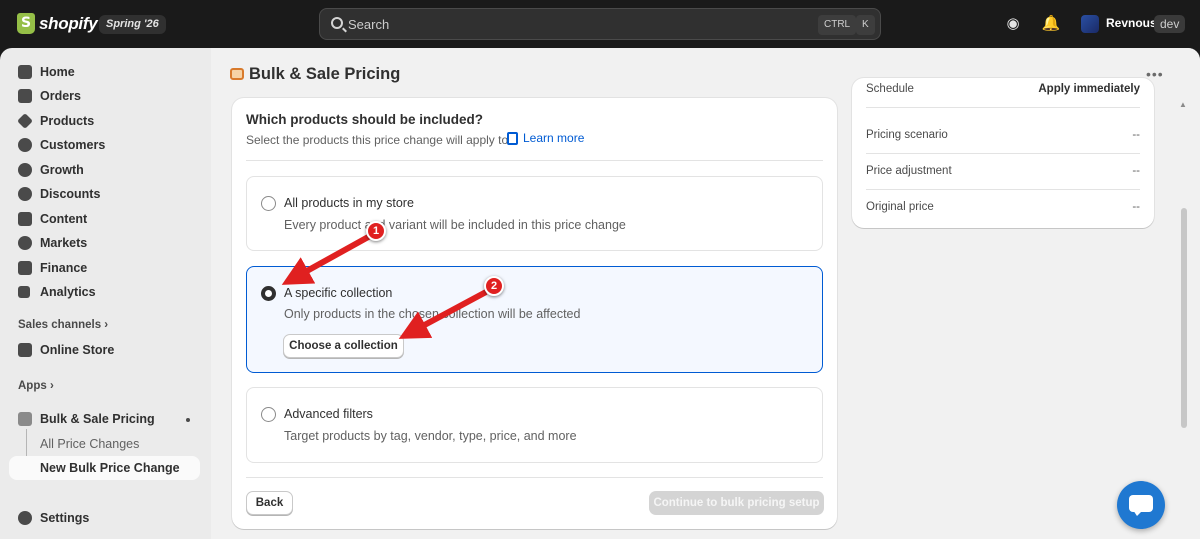 This screenshot has width=1200, height=539. I want to click on option-title: Advanced filters, so click(328, 414).